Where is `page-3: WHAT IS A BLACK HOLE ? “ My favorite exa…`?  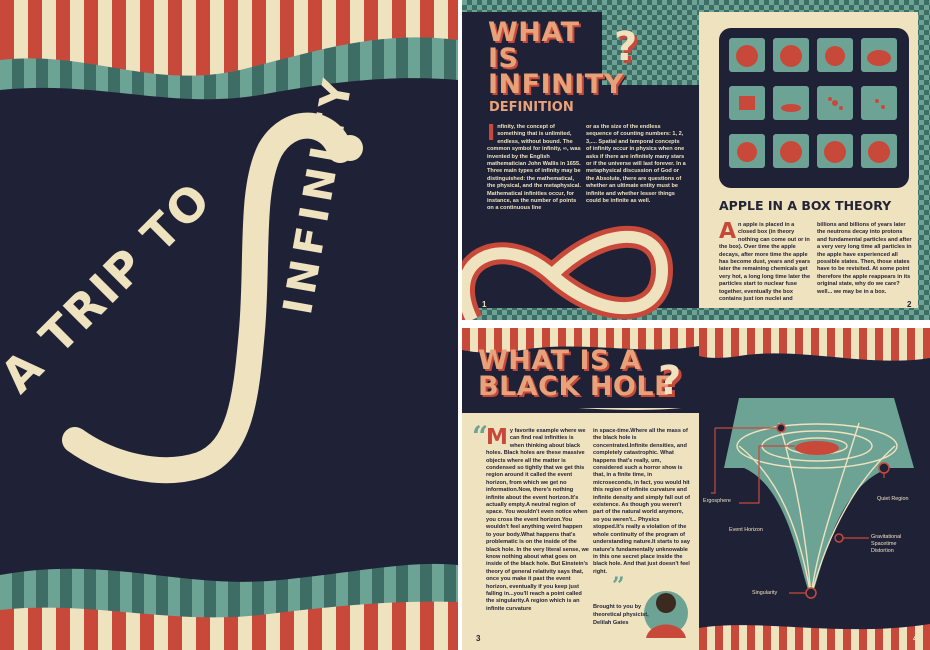
page-3: WHAT IS A BLACK HOLE ? “ My favorite exa… is located at coordinates (580, 489).